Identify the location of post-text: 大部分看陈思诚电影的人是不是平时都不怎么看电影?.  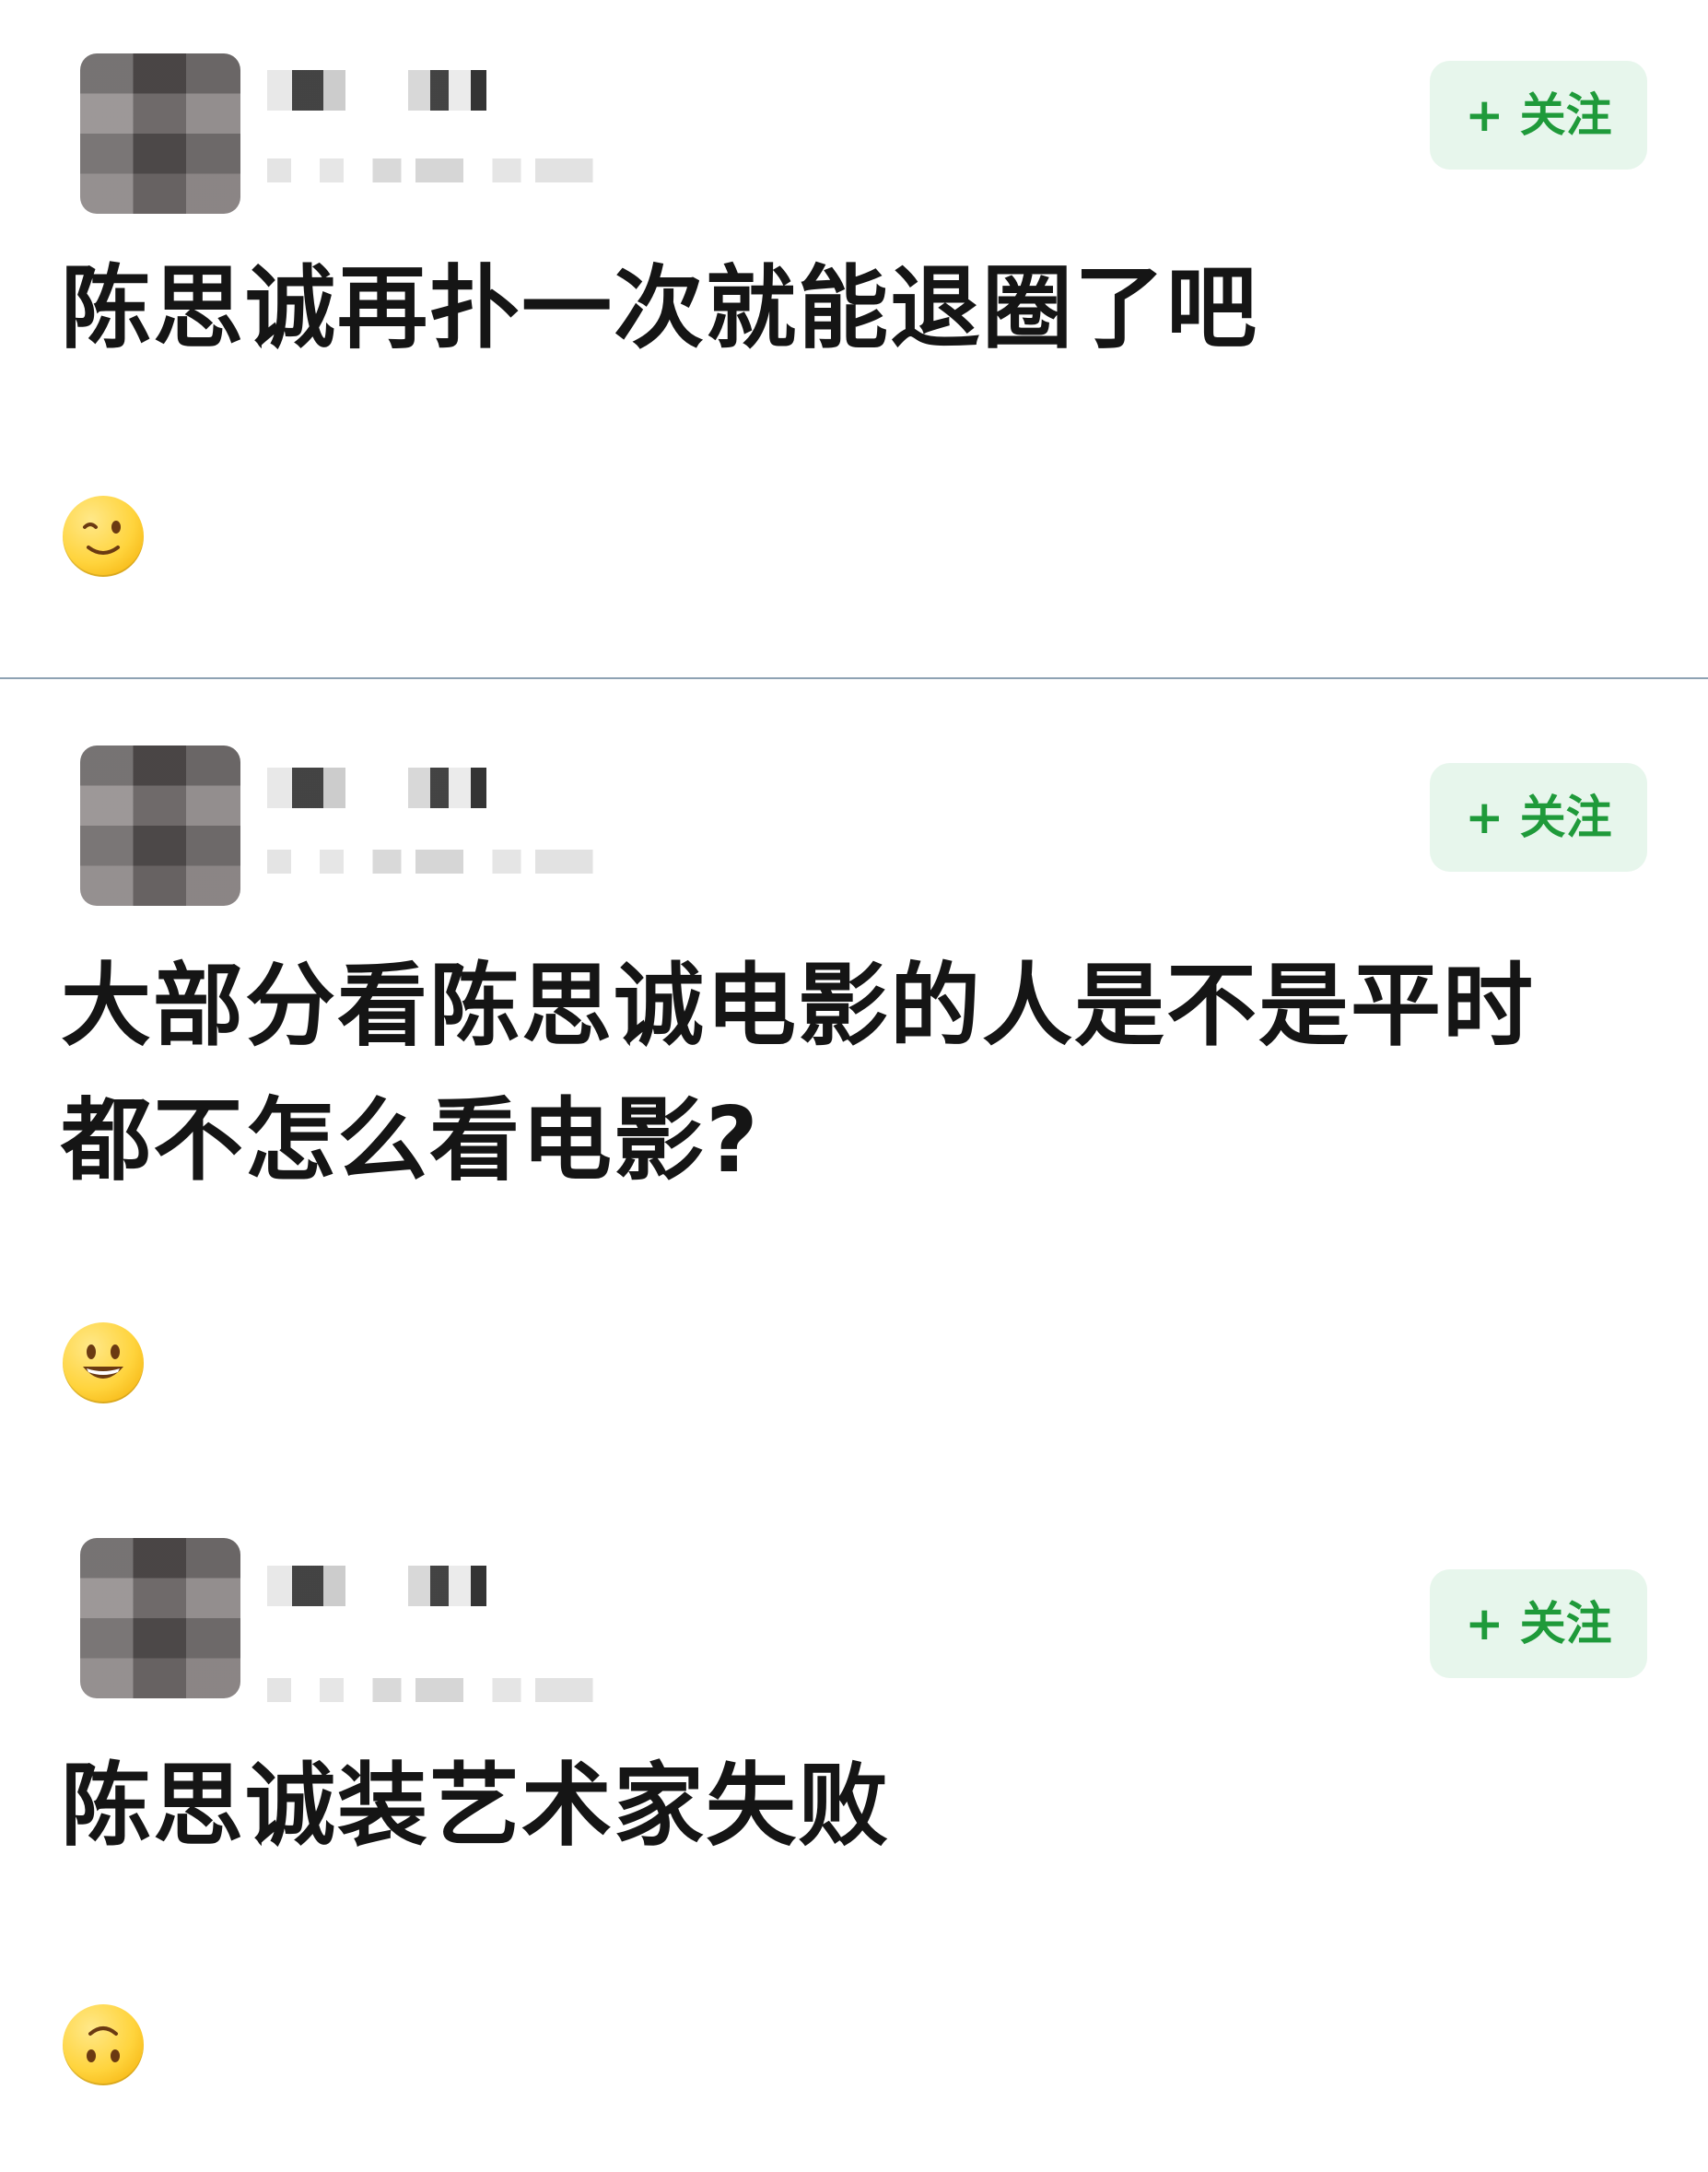
(798, 1073).